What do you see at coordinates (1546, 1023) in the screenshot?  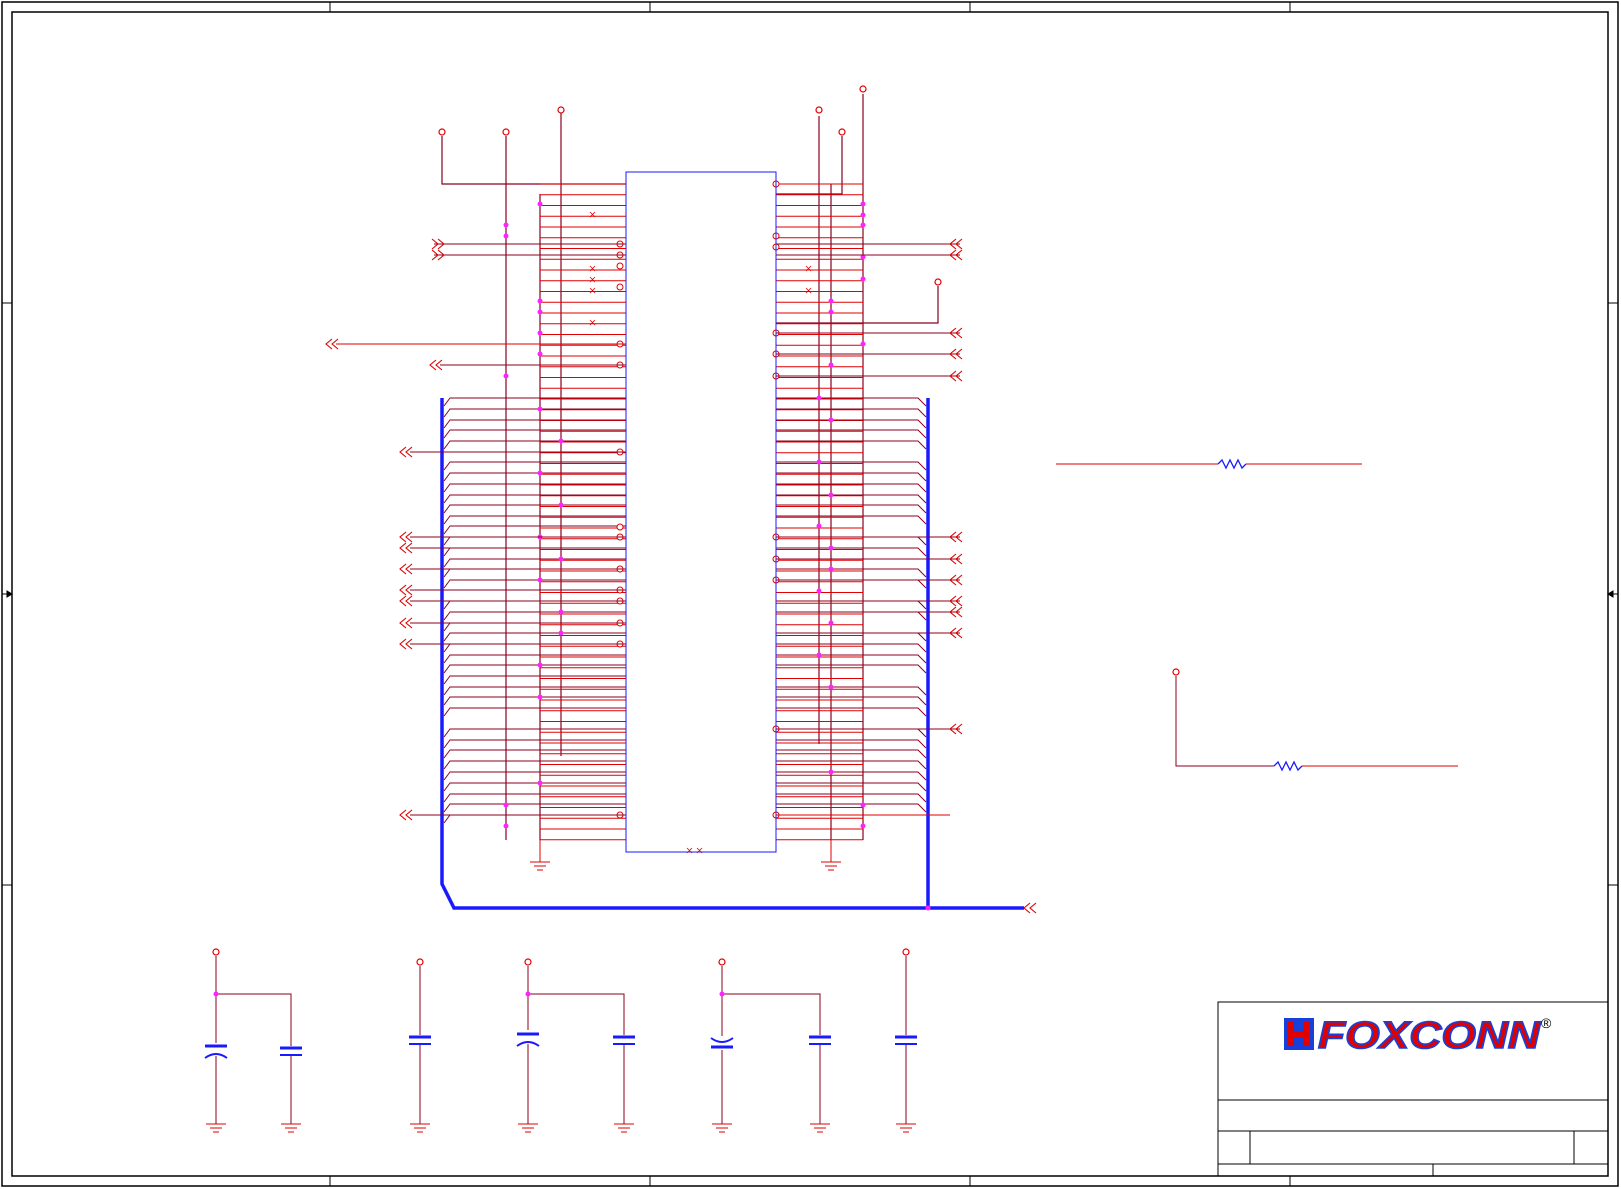 I see `registered-mark: ®` at bounding box center [1546, 1023].